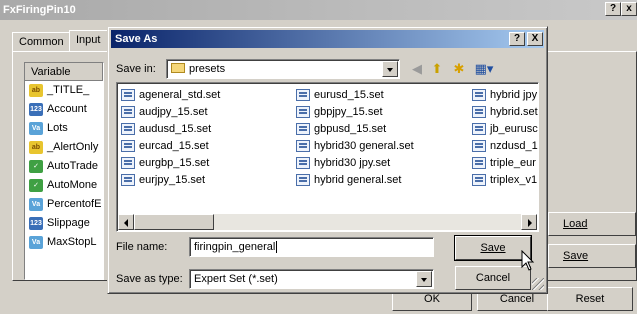 Image resolution: width=637 pixels, height=314 pixels. What do you see at coordinates (493, 248) in the screenshot?
I see `save-button: Save` at bounding box center [493, 248].